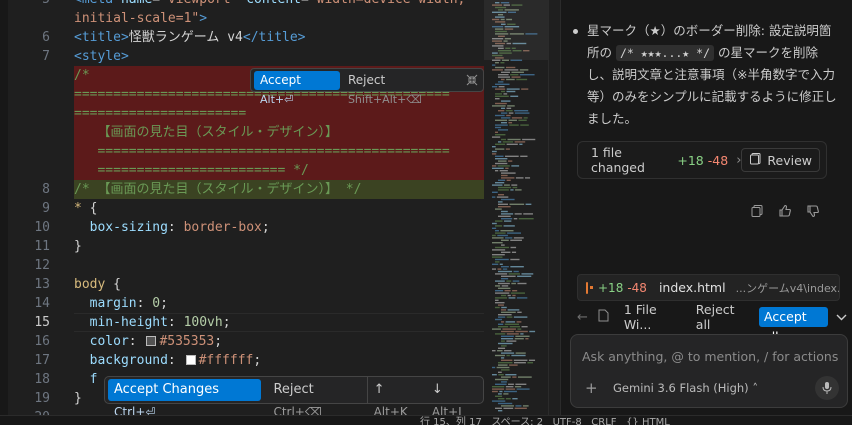 This screenshot has height=425, width=852. I want to click on code-token: *, so click(82, 208).